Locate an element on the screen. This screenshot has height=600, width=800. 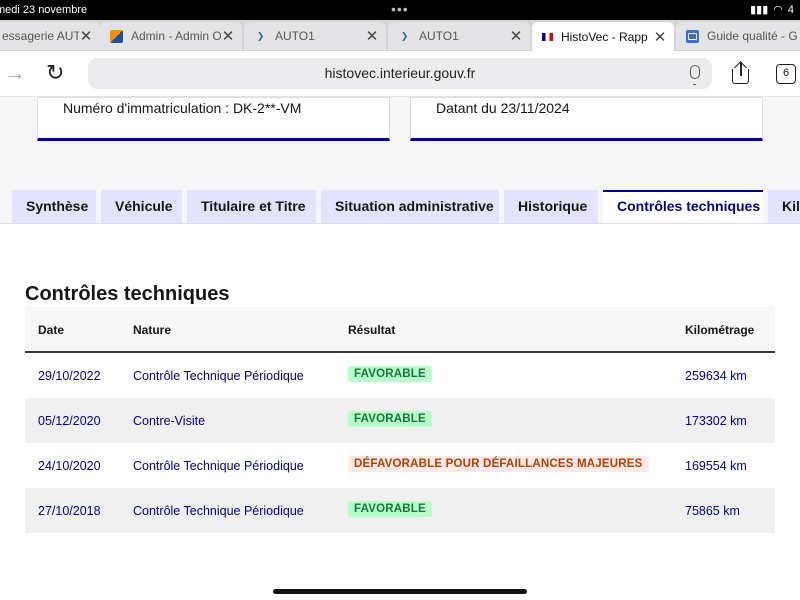
tab-historique: Historique is located at coordinates (551, 206).